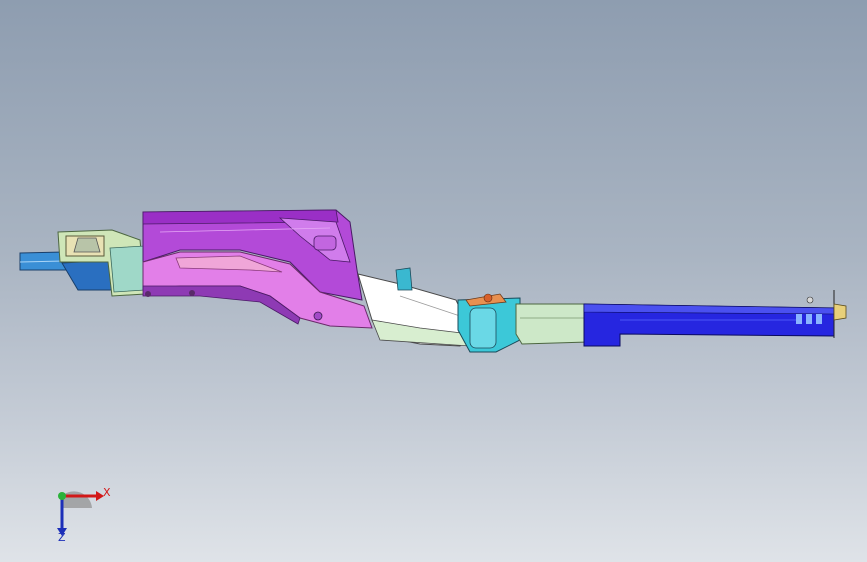  Describe the element at coordinates (414, 307) in the screenshot. I see `kickup-section` at that location.